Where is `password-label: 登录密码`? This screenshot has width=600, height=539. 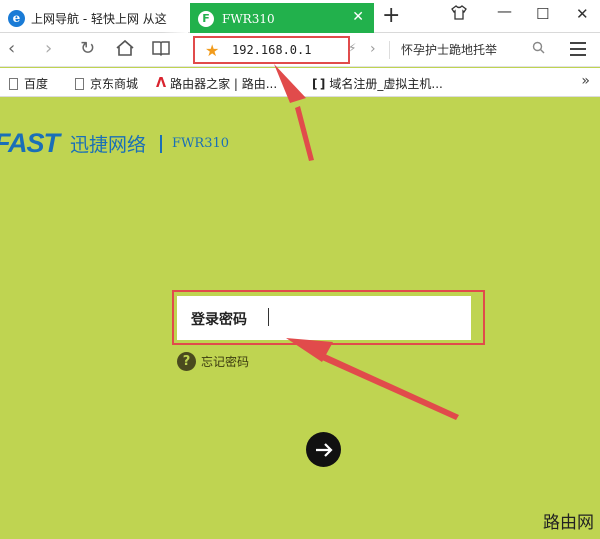 password-label: 登录密码 is located at coordinates (219, 320).